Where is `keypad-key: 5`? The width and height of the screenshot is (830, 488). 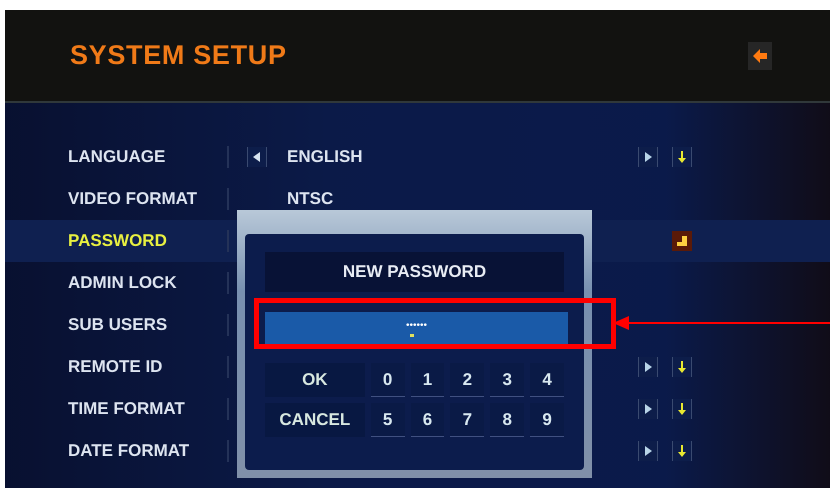
keypad-key: 5 is located at coordinates (387, 420).